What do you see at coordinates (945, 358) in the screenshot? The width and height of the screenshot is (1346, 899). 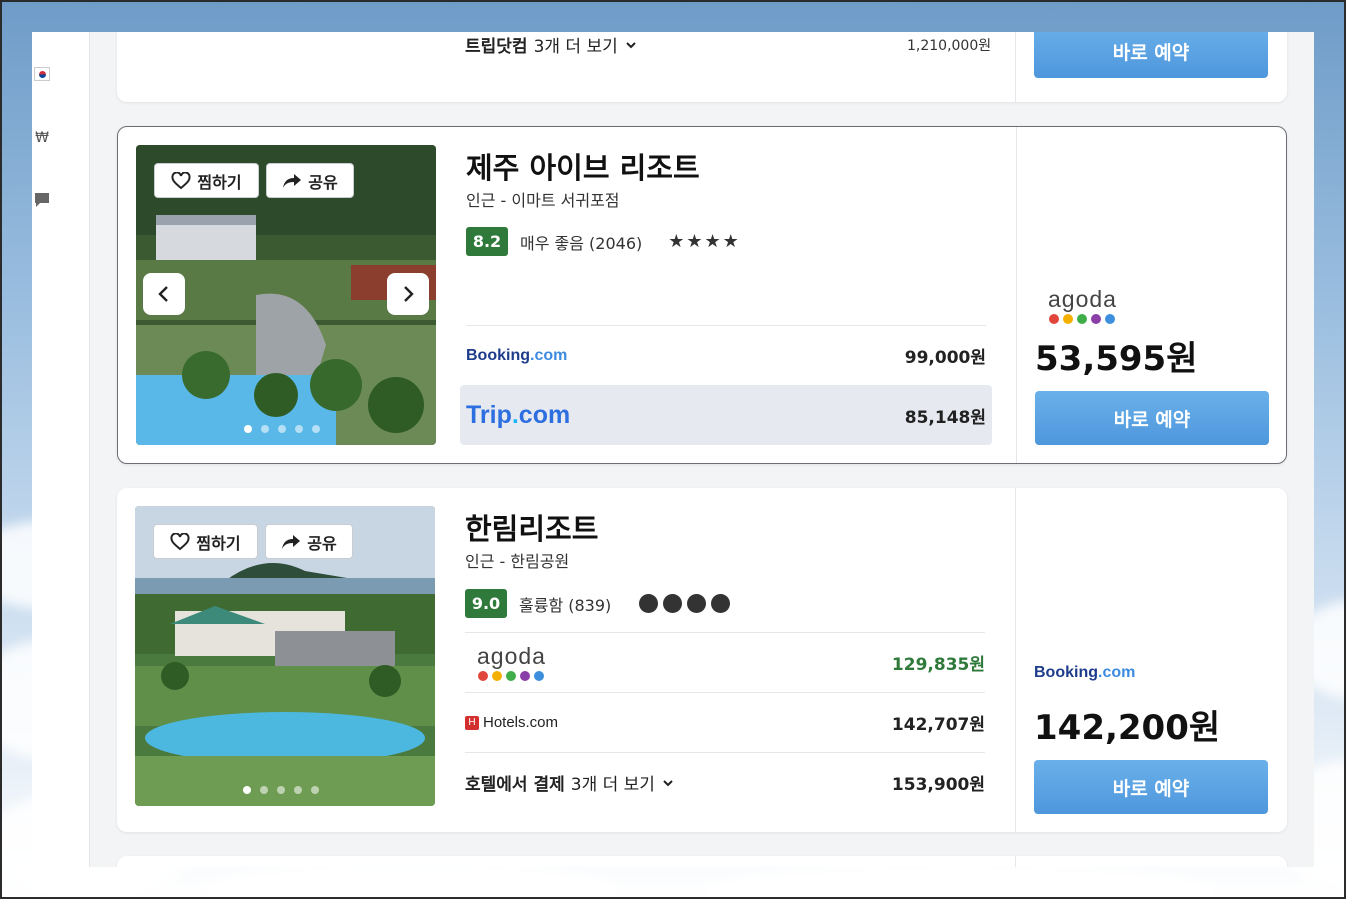 I see `offer-price: 99,000원` at bounding box center [945, 358].